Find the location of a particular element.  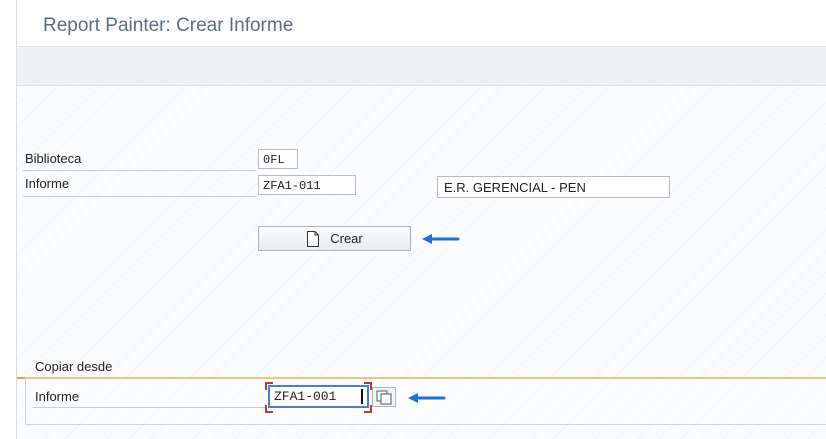

informe-description: E.R. GERENCIAL - PEN is located at coordinates (553, 187).